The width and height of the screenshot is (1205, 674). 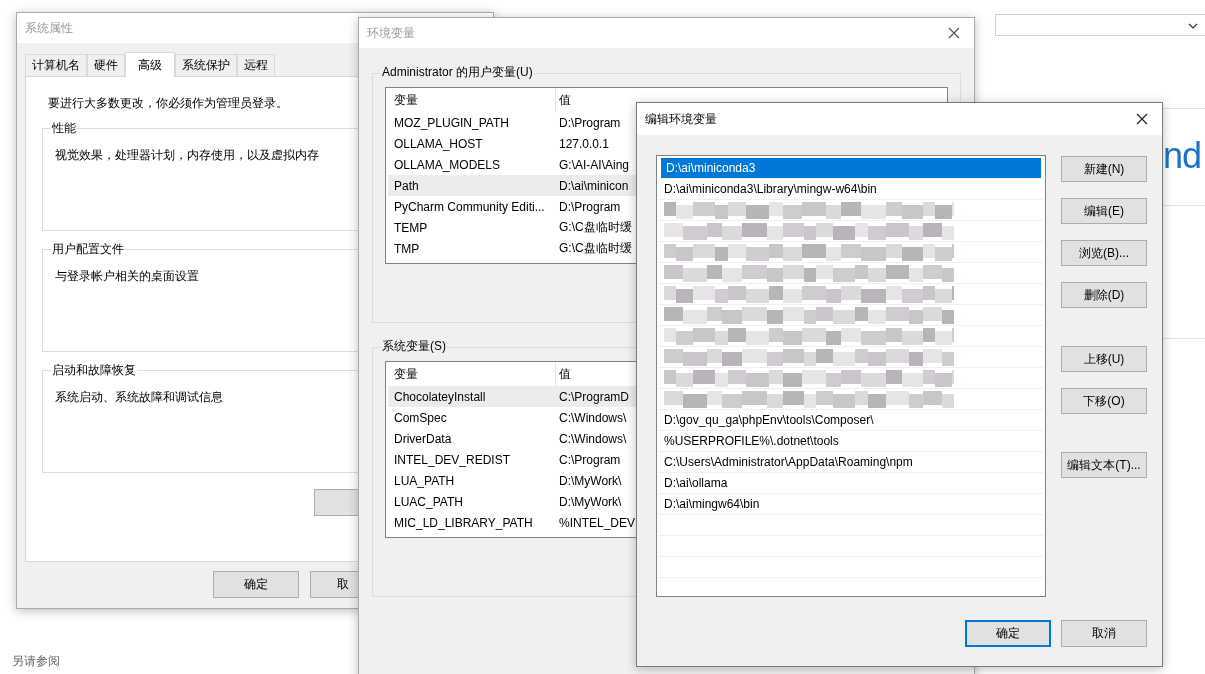 I want to click on table-cell-text: DriverData, so click(x=423, y=438).